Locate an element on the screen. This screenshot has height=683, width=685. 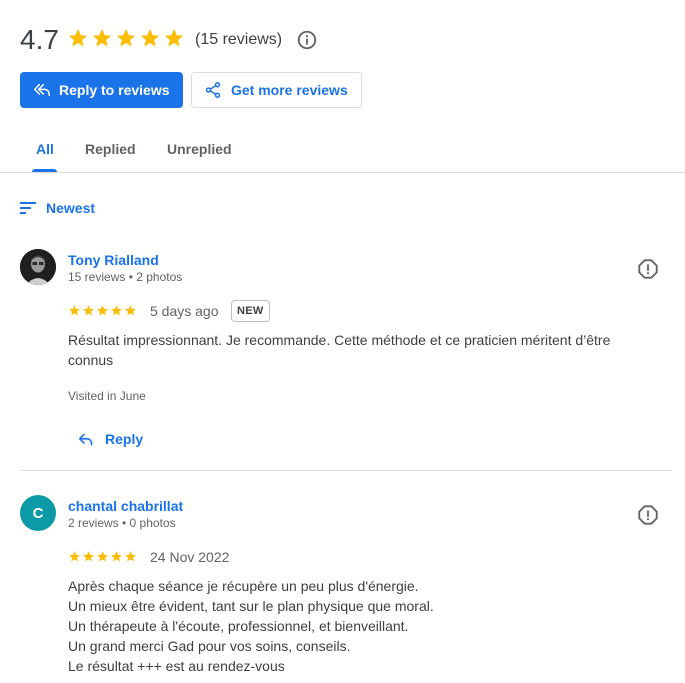
reply-label: Reply is located at coordinates (124, 439).